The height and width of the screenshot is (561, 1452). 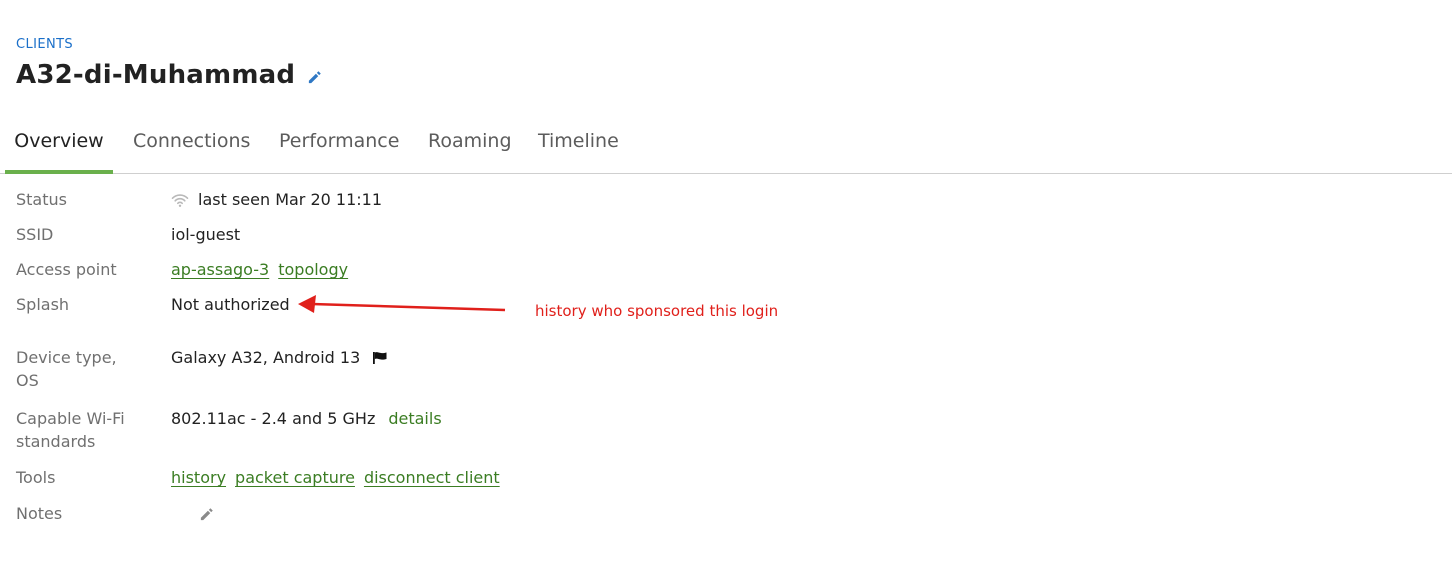 What do you see at coordinates (56, 441) in the screenshot?
I see `wifi-standards-label-line2: standards` at bounding box center [56, 441].